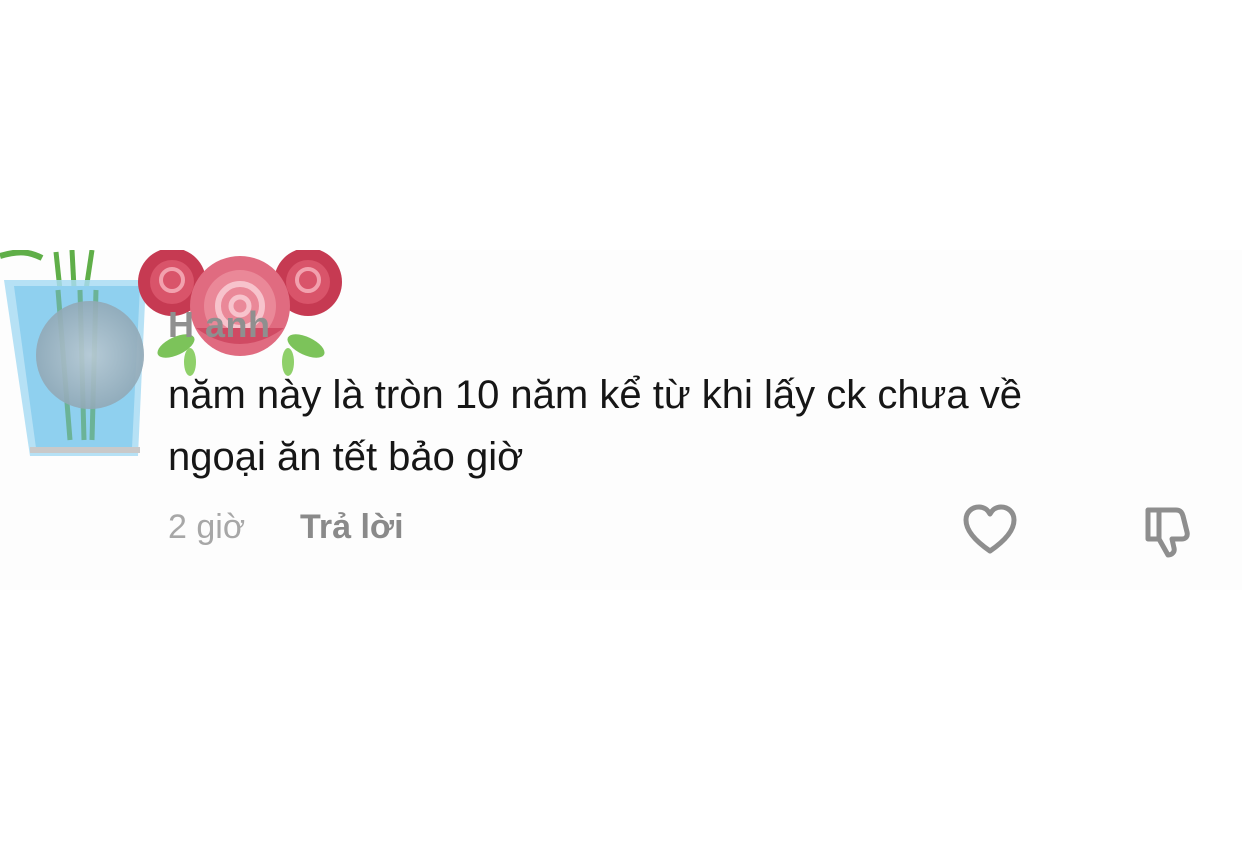 The image size is (1242, 844). I want to click on like-button, so click(990, 531).